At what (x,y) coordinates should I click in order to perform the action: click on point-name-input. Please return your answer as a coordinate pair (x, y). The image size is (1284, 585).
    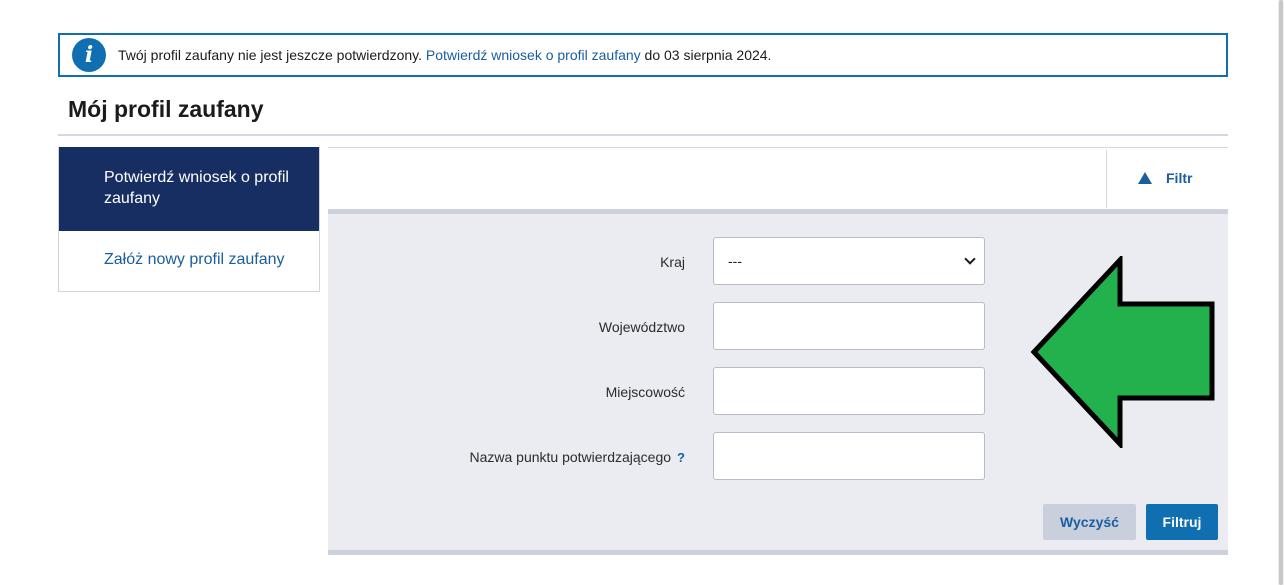
    Looking at the image, I should click on (849, 456).